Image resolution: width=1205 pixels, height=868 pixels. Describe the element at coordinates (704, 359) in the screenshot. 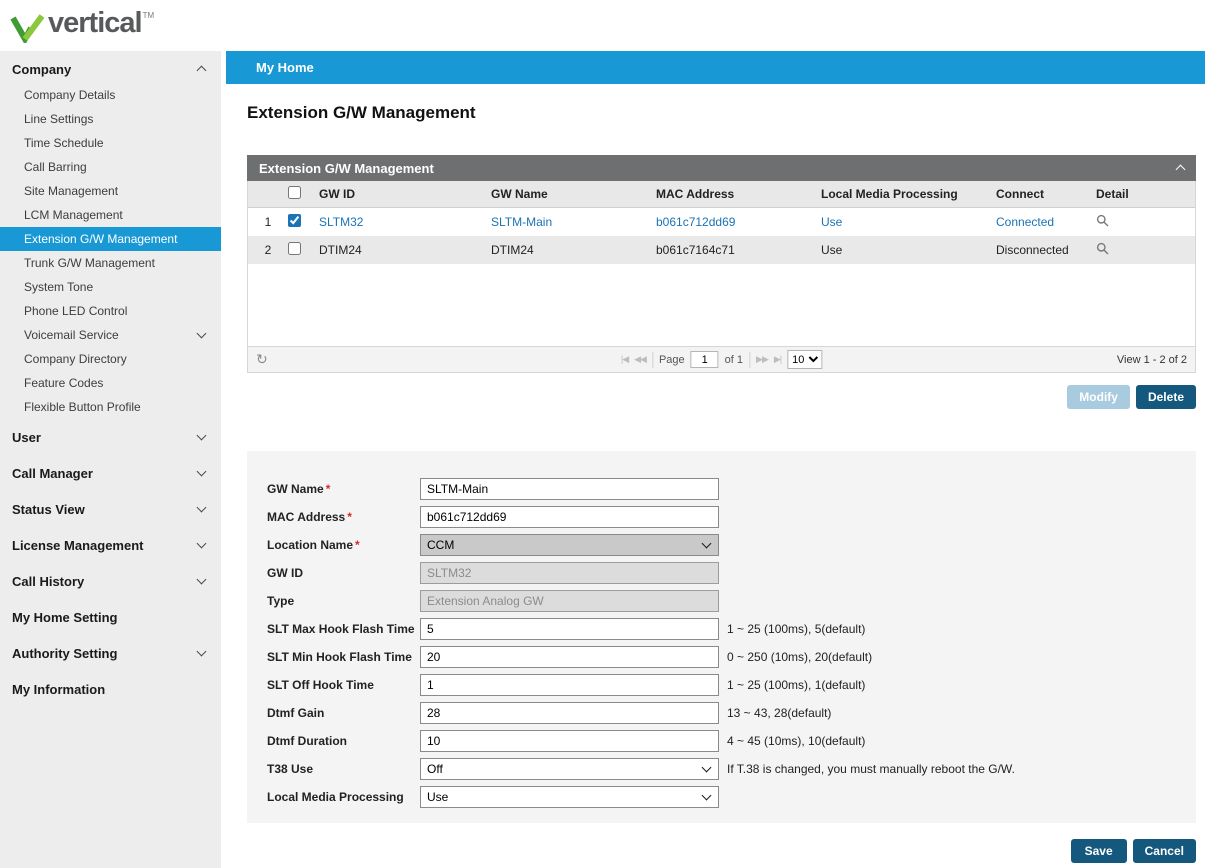

I see `page-number-input` at that location.